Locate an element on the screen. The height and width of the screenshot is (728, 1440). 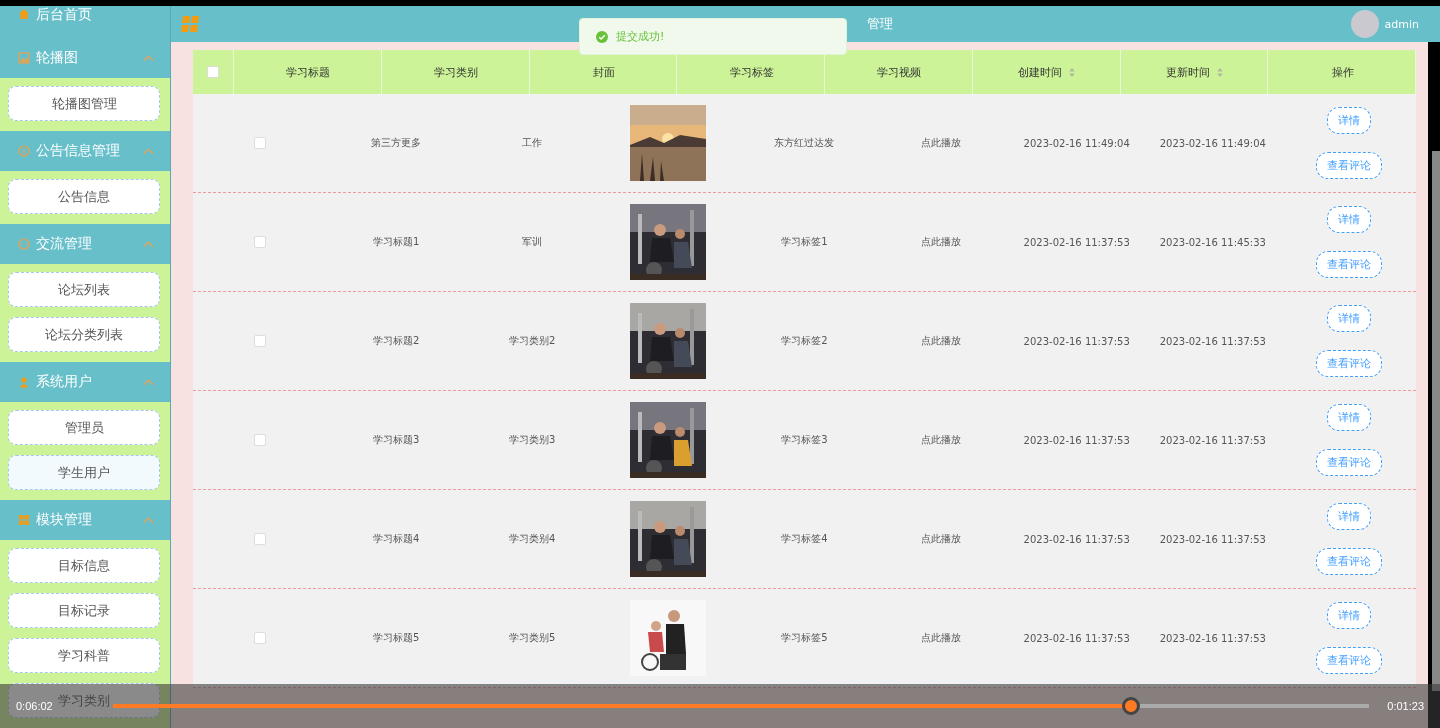
table-cell: 学习标签1 is located at coordinates (804, 242).